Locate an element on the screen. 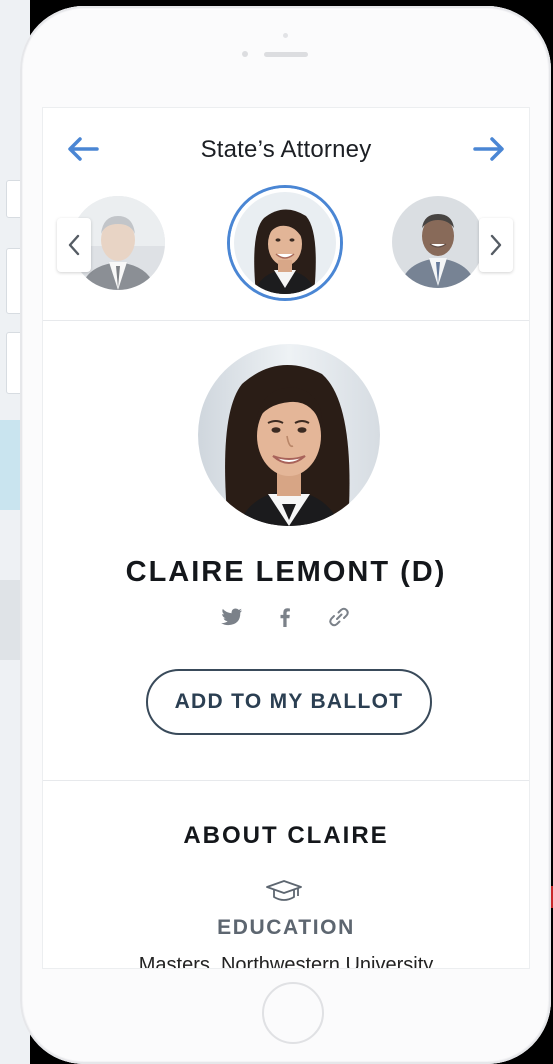 The height and width of the screenshot is (1064, 553). education-label: EDUCATION is located at coordinates (286, 927).